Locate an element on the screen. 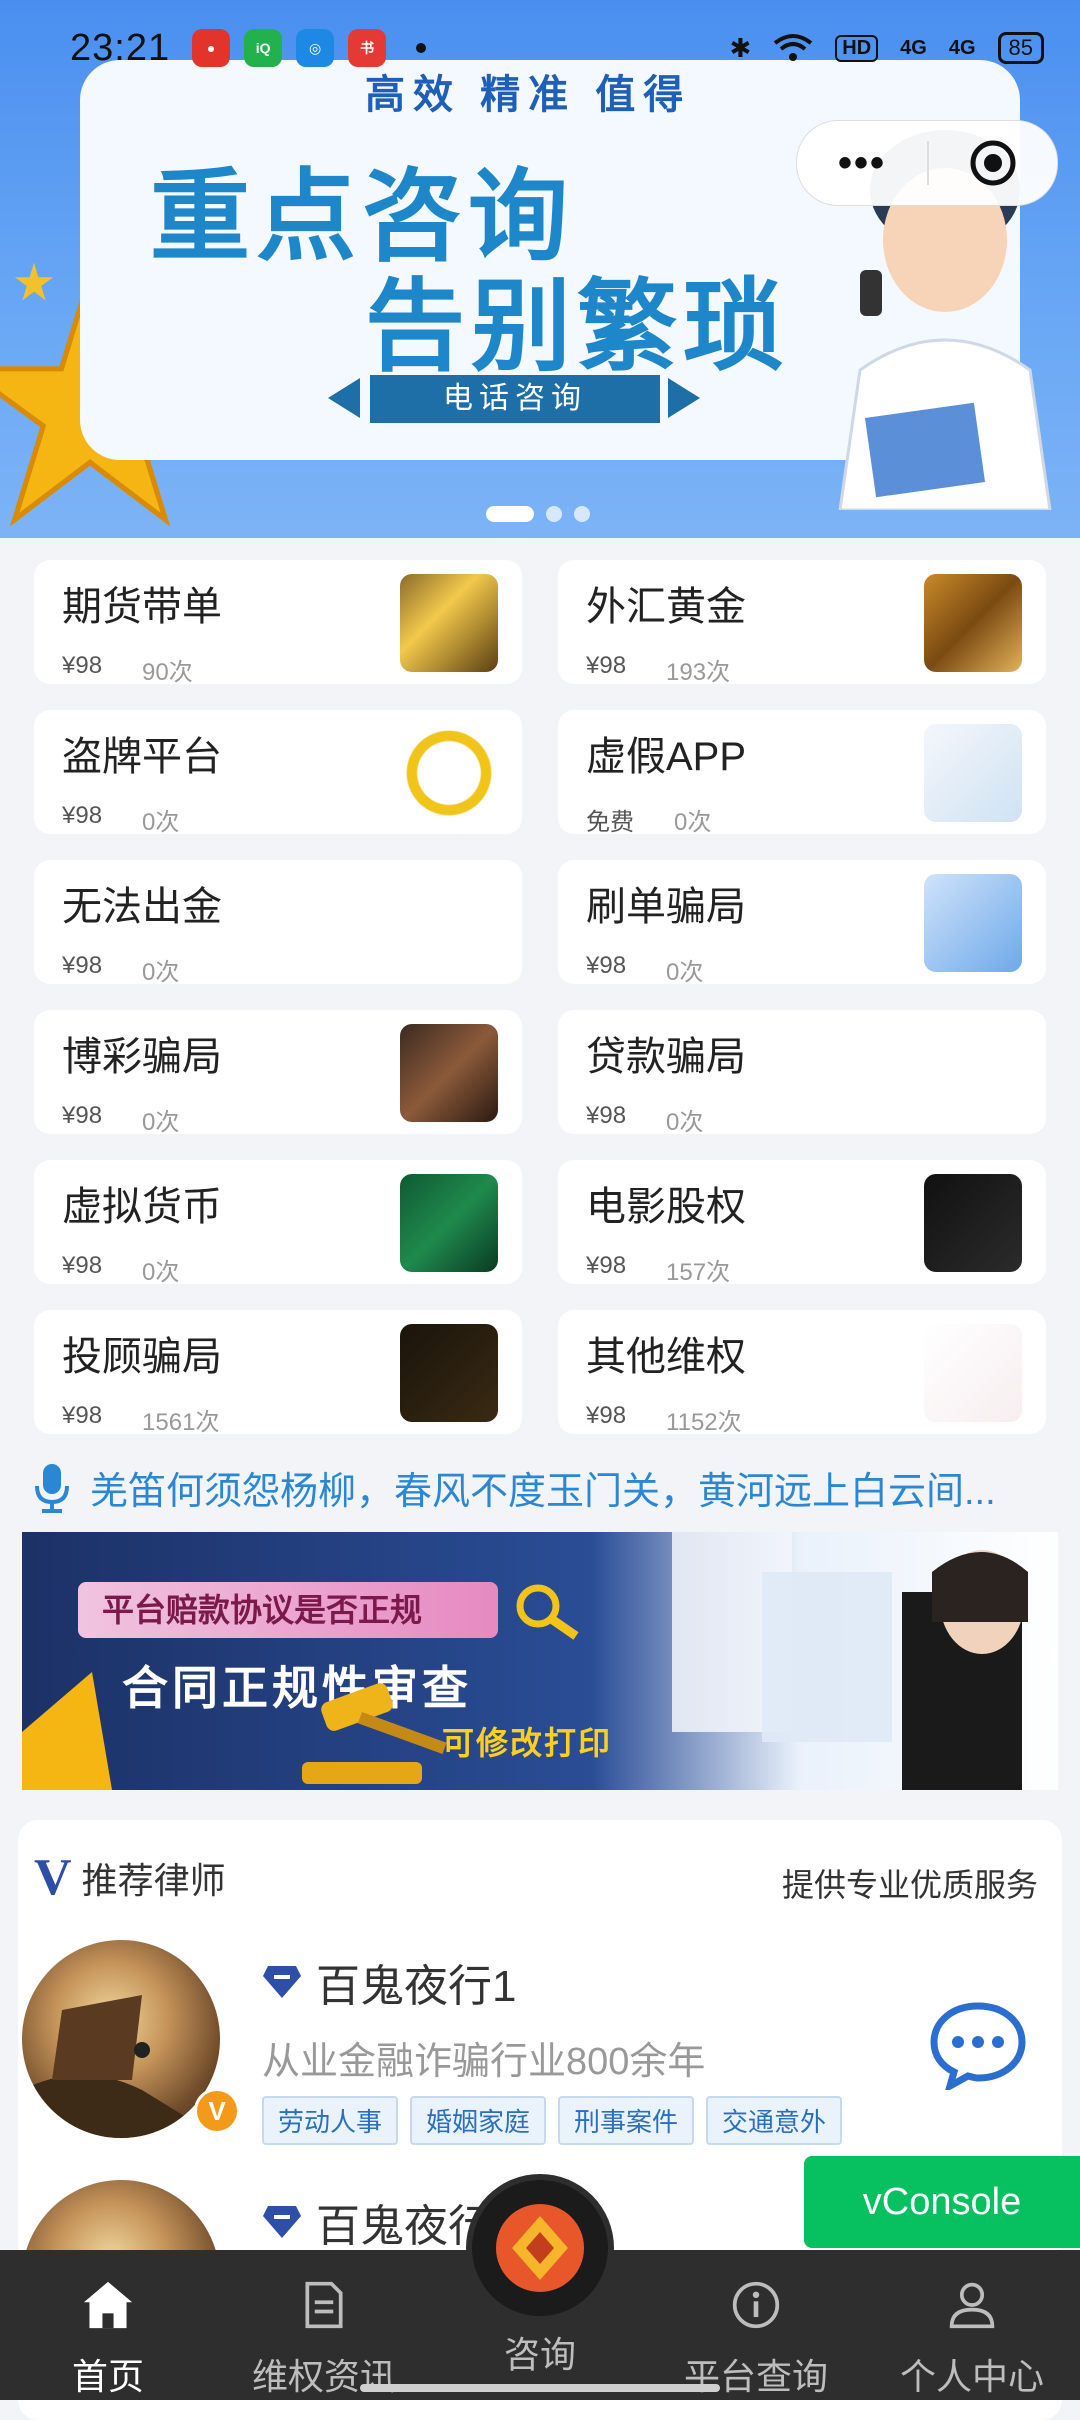  user-icon is located at coordinates (972, 2305).